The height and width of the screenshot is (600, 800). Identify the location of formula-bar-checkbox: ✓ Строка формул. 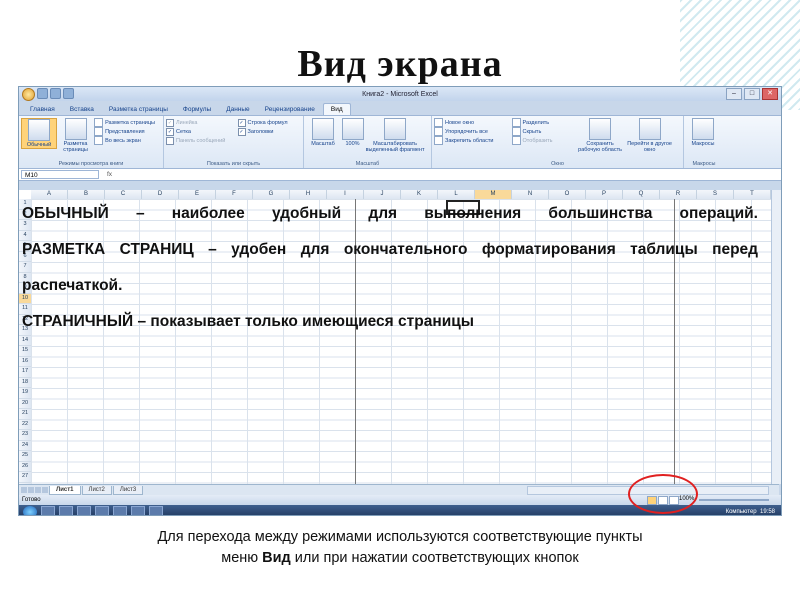
(262, 122).